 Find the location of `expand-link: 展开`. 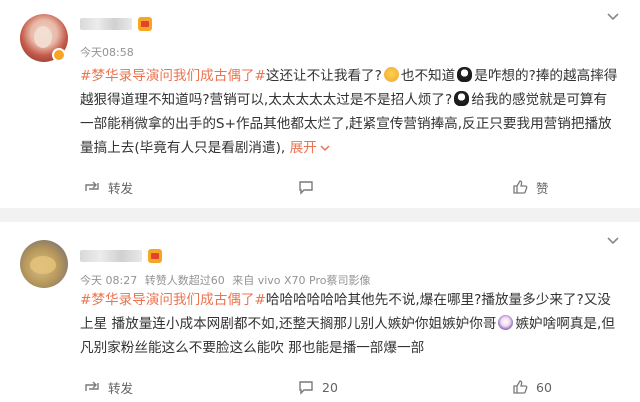

expand-link: 展开 is located at coordinates (310, 148).